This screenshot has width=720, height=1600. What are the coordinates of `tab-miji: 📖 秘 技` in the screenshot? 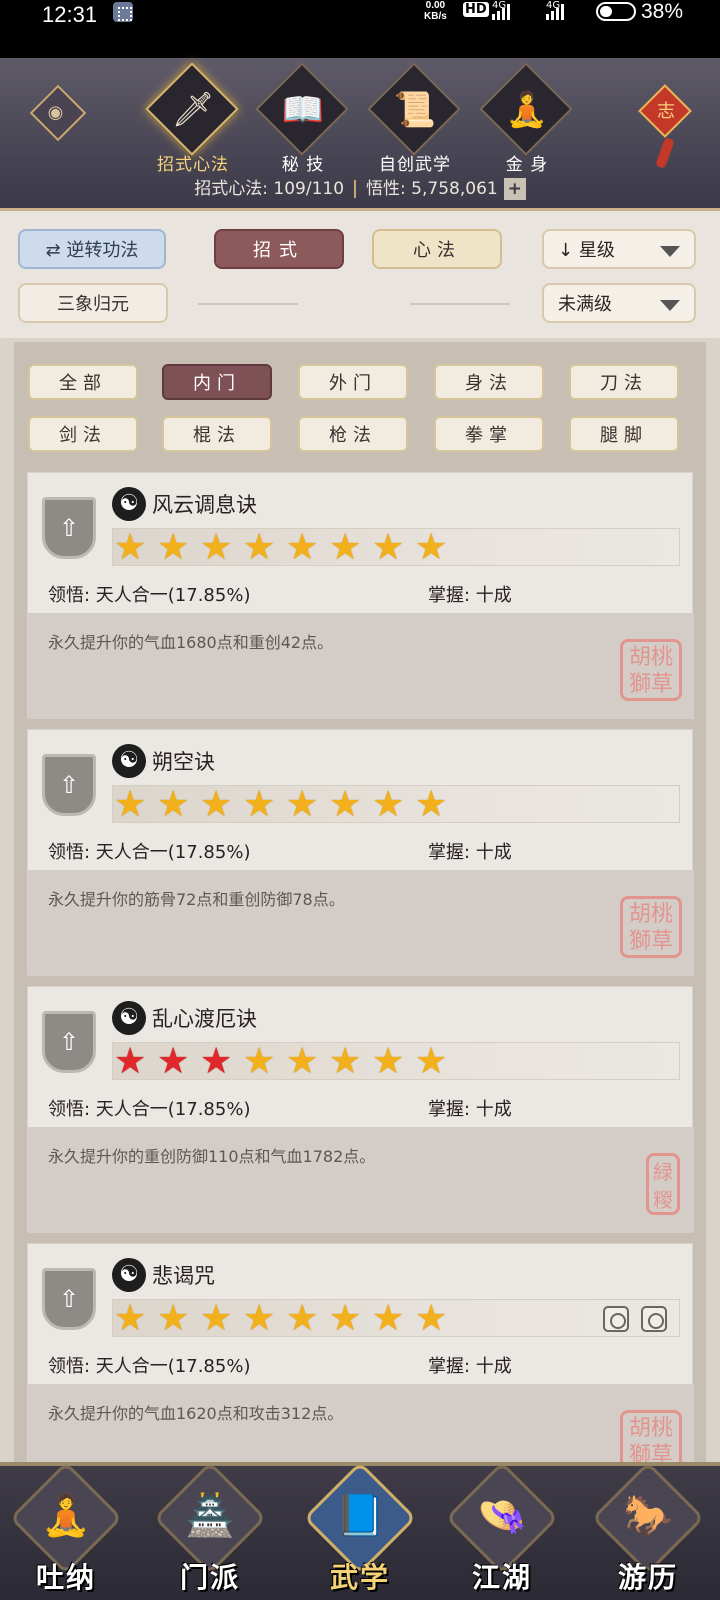 It's located at (303, 120).